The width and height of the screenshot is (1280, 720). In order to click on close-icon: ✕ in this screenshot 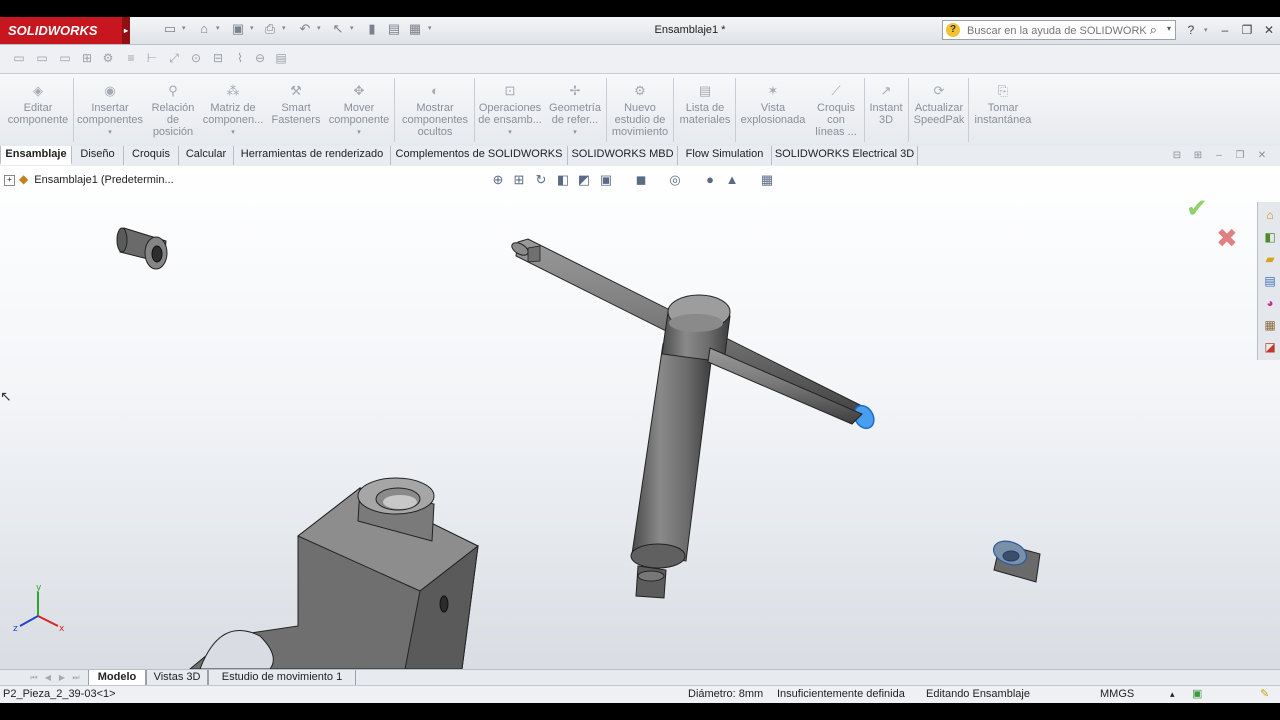, I will do `click(1269, 30)`.